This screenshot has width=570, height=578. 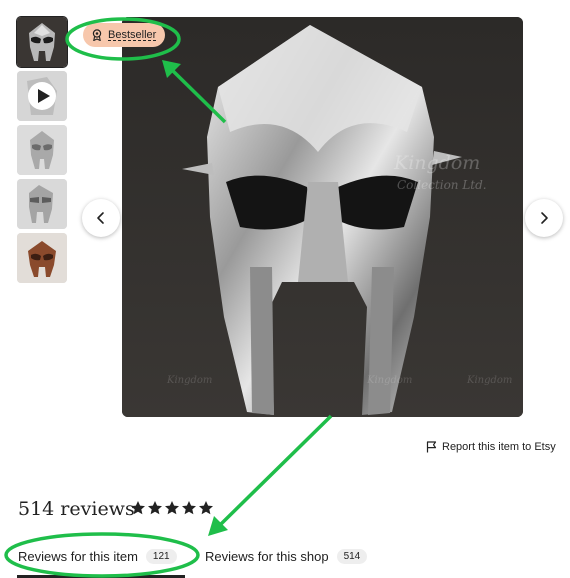 I want to click on tab-reviews-for-item: Reviews for this item 121, so click(x=97, y=556).